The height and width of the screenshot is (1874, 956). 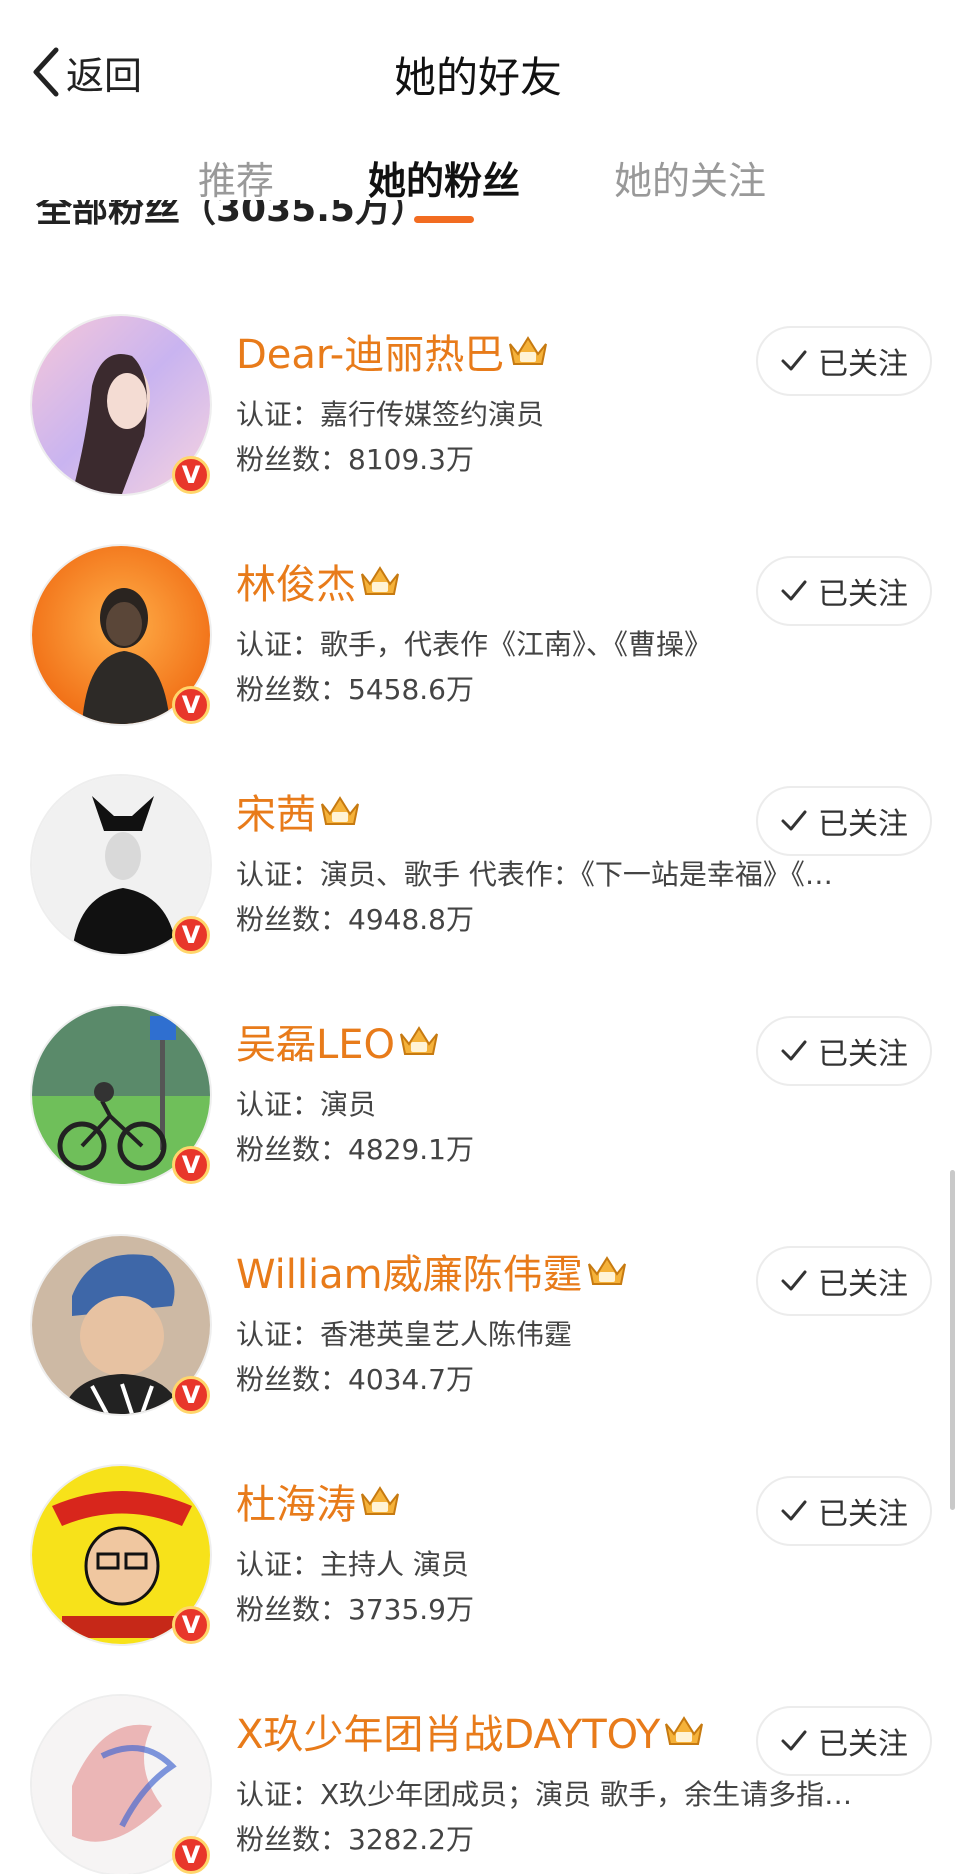 What do you see at coordinates (236, 177) in the screenshot?
I see `tab-recommend: 推荐` at bounding box center [236, 177].